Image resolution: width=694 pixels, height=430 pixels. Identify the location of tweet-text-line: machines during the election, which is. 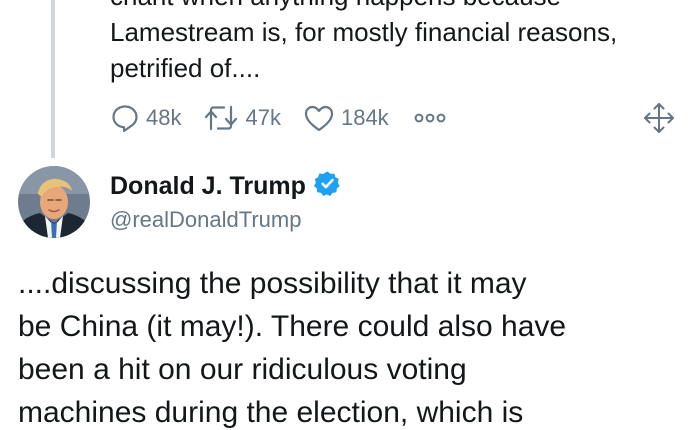
(271, 412).